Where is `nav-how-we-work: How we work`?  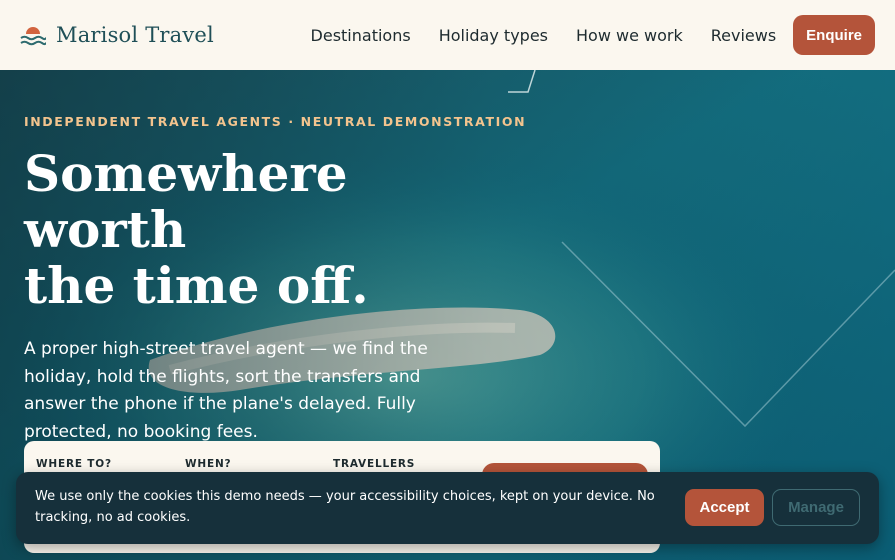 nav-how-we-work: How we work is located at coordinates (629, 35).